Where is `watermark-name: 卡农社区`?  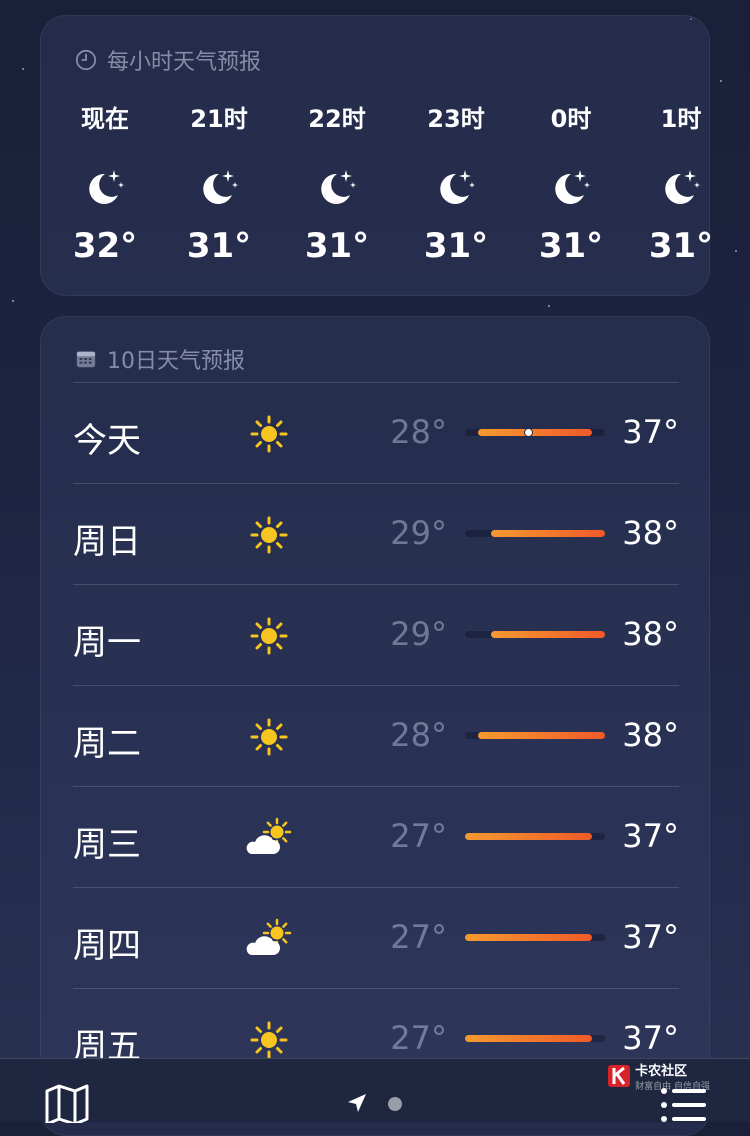
watermark-name: 卡农社区 is located at coordinates (661, 1071).